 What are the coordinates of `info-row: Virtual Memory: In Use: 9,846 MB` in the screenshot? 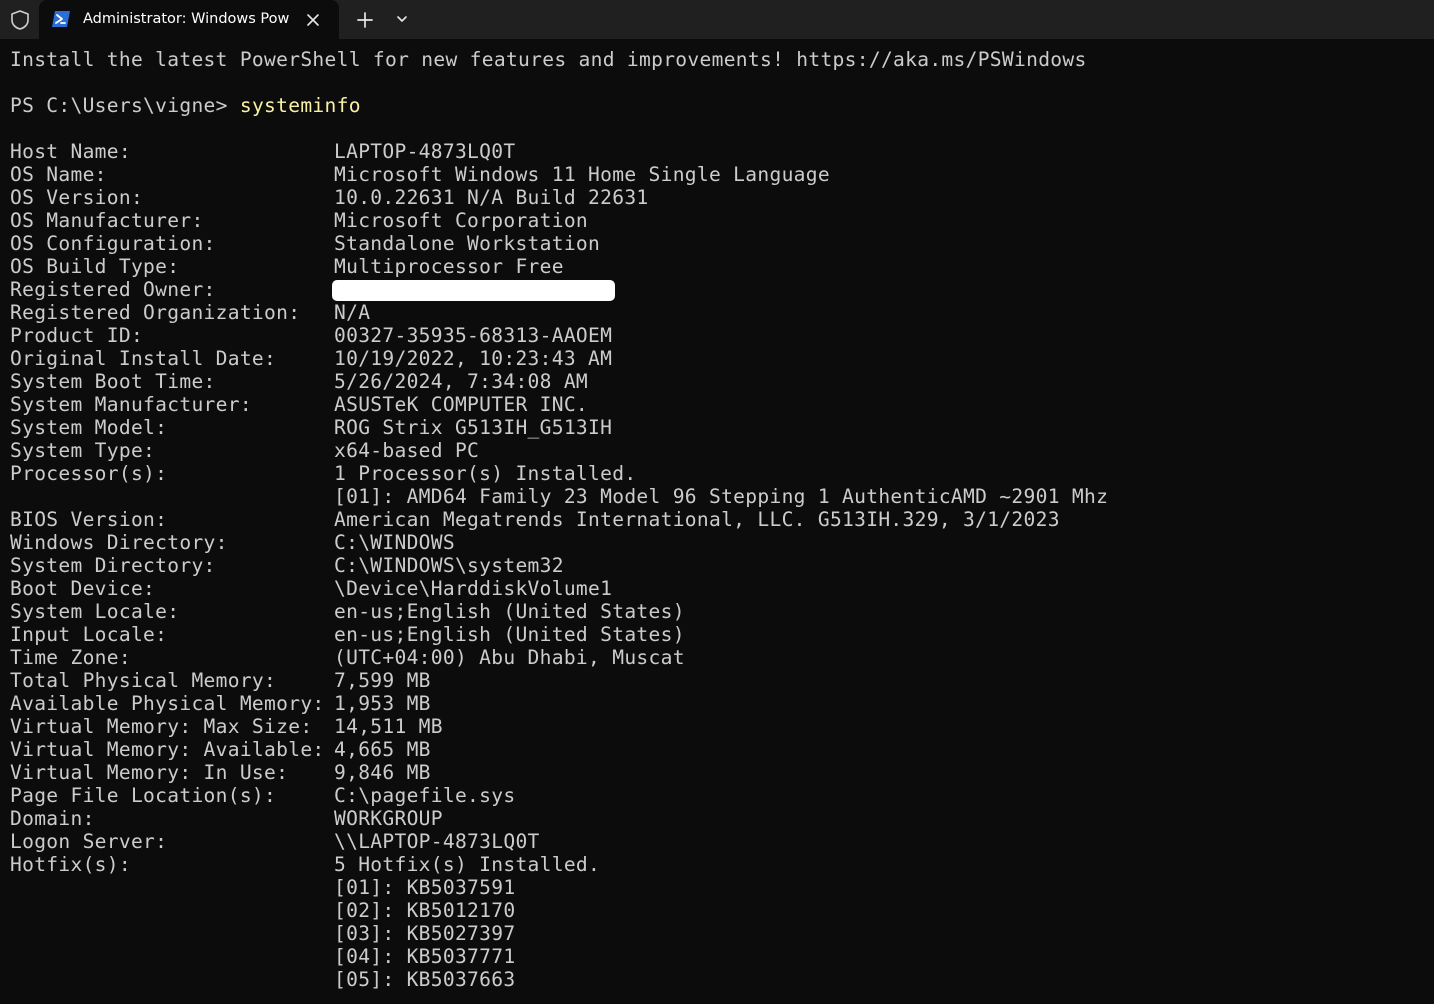 It's located at (720, 772).